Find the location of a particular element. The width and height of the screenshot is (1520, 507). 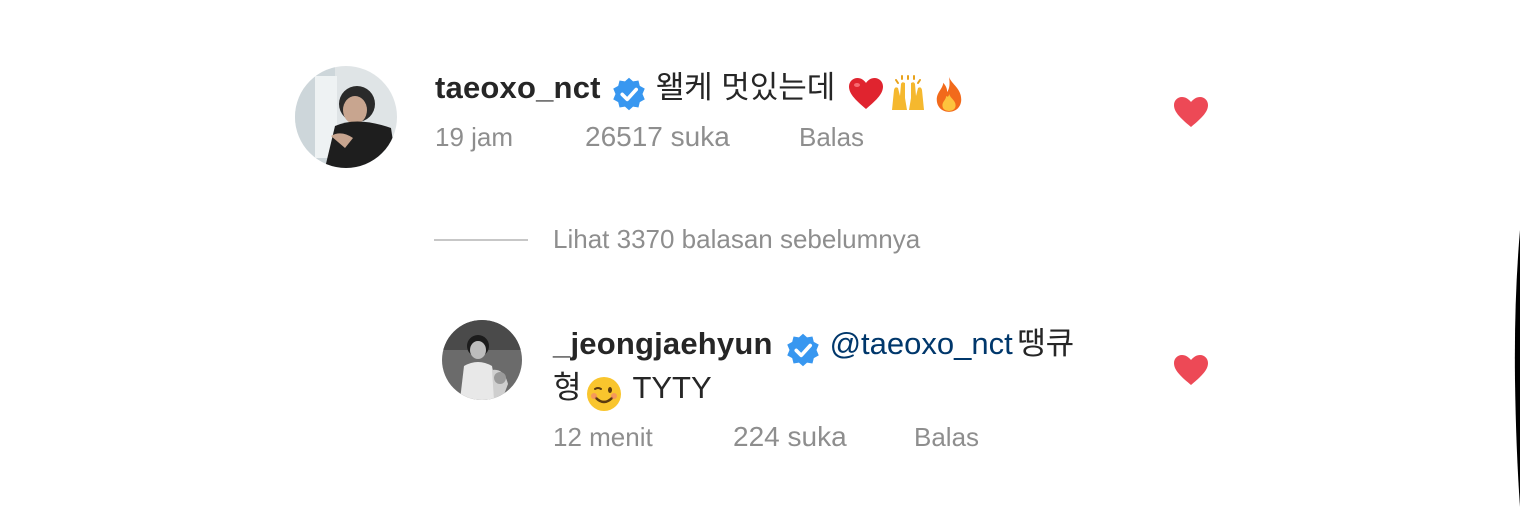

reply-text-suffix: TYTY is located at coordinates (672, 387).